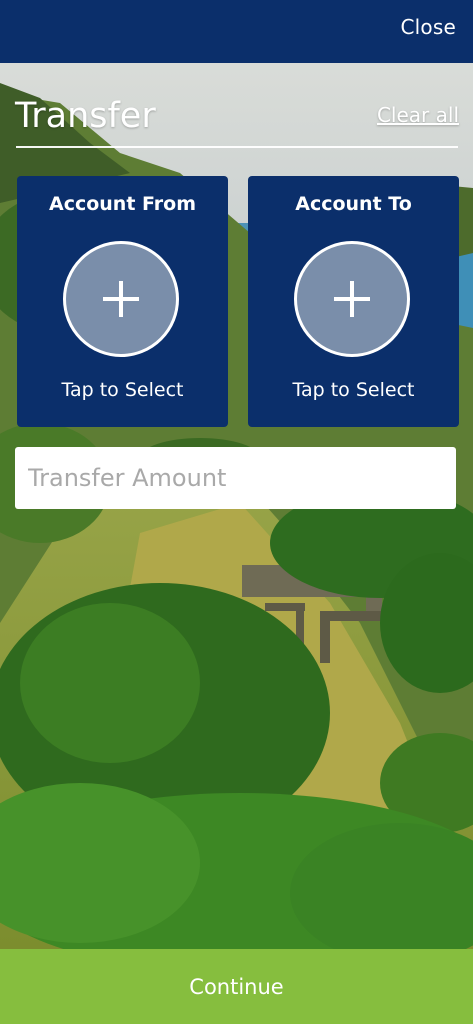 The height and width of the screenshot is (1024, 473). Describe the element at coordinates (236, 31) in the screenshot. I see `top-bar: Close` at that location.